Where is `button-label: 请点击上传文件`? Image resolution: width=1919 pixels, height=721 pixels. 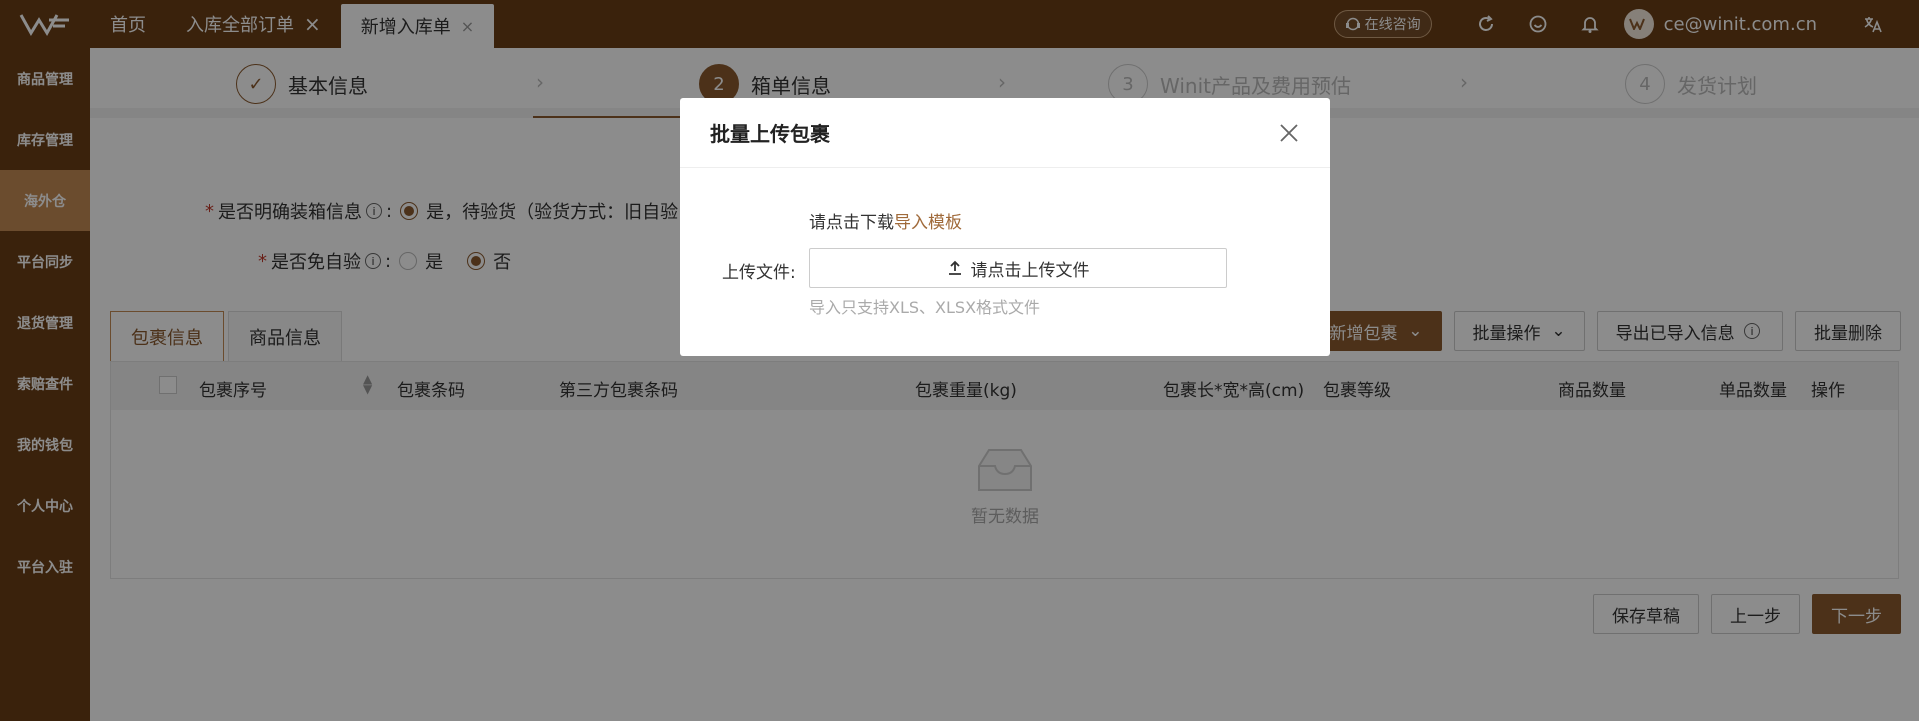
button-label: 请点击上传文件 is located at coordinates (1030, 270).